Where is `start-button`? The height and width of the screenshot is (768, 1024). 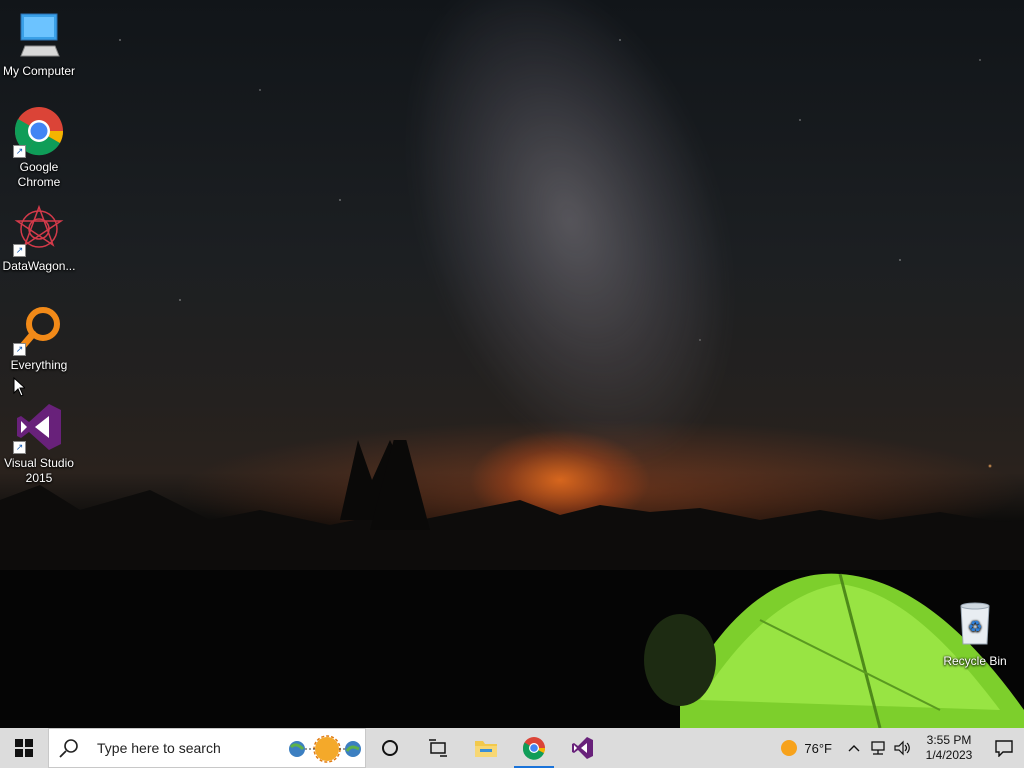
start-button is located at coordinates (24, 748).